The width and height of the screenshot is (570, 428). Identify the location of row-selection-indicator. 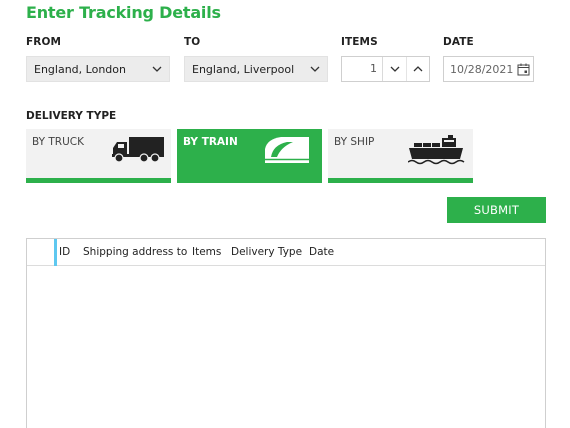
(55, 252).